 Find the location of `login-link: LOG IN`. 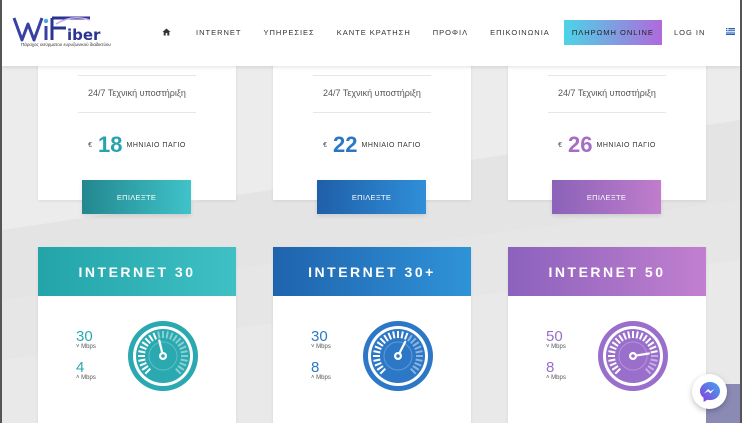

login-link: LOG IN is located at coordinates (689, 32).